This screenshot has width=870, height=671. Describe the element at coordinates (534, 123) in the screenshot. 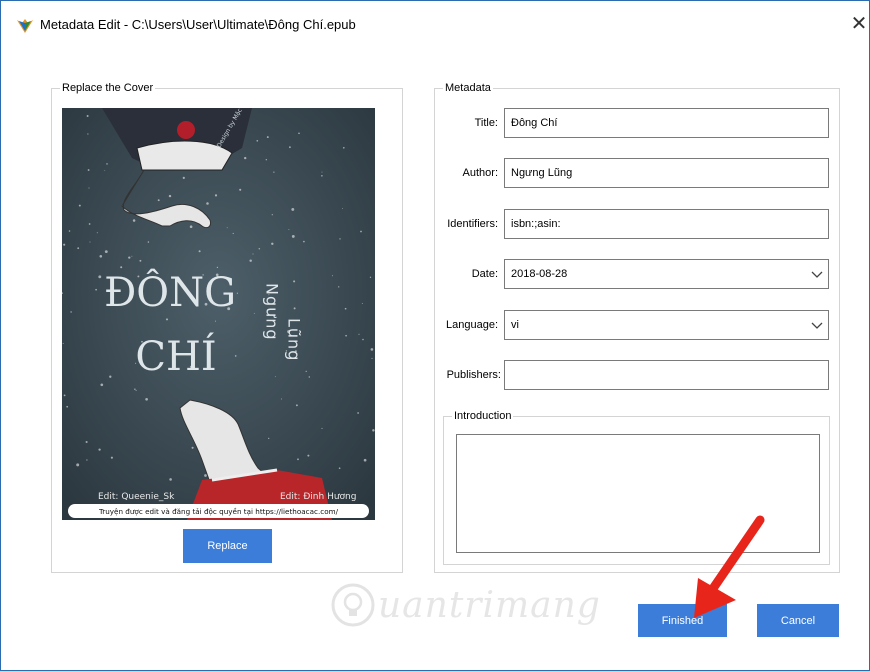

I see `title-field-value: Đông Chí` at that location.